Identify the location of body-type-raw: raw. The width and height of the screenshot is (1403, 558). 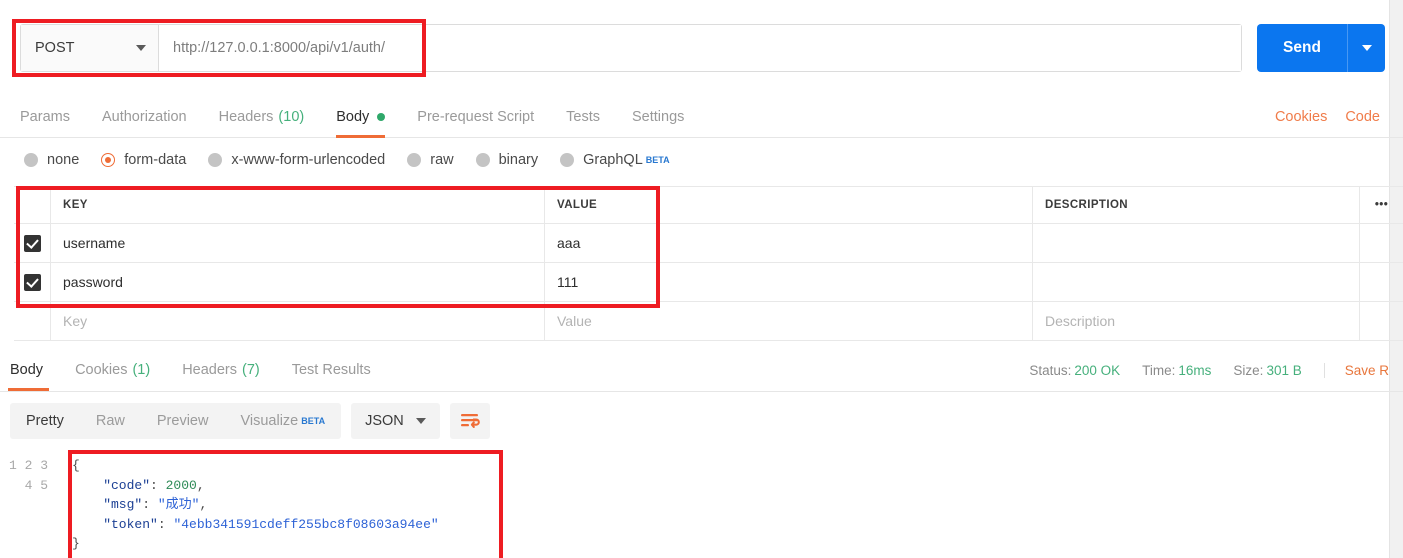
(430, 160).